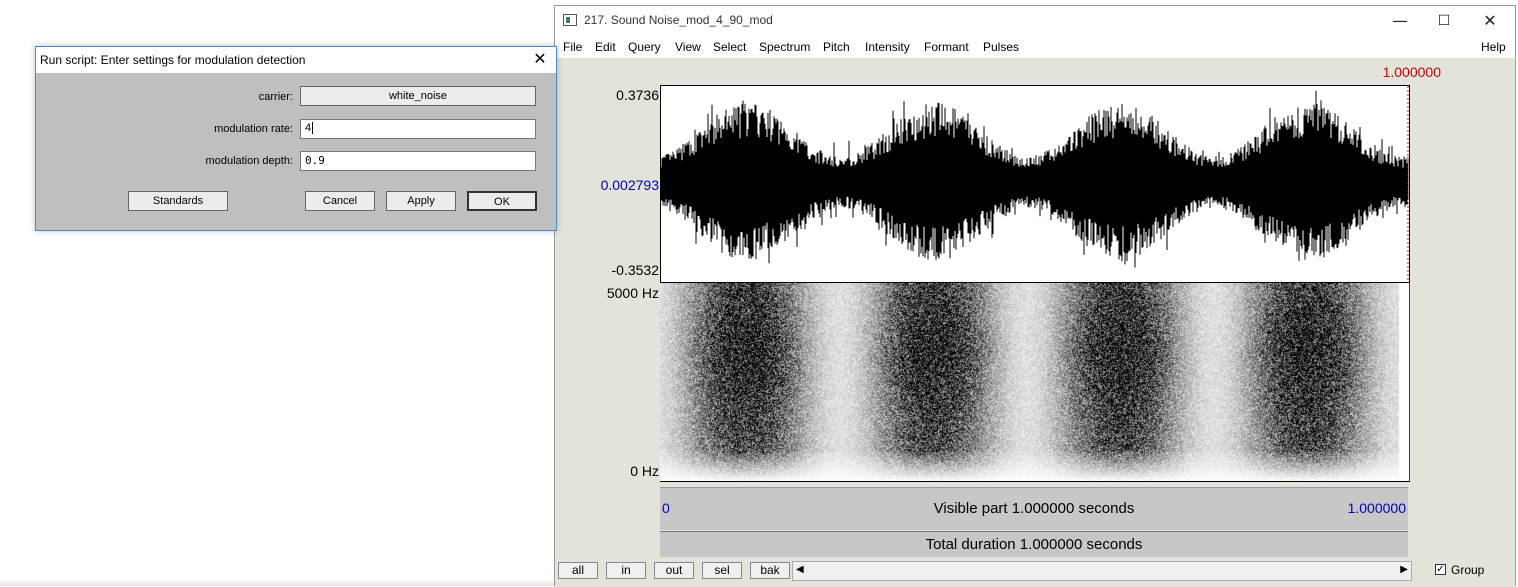 The width and height of the screenshot is (1518, 587). What do you see at coordinates (1376, 508) in the screenshot?
I see `time-end-label: 1.000000` at bounding box center [1376, 508].